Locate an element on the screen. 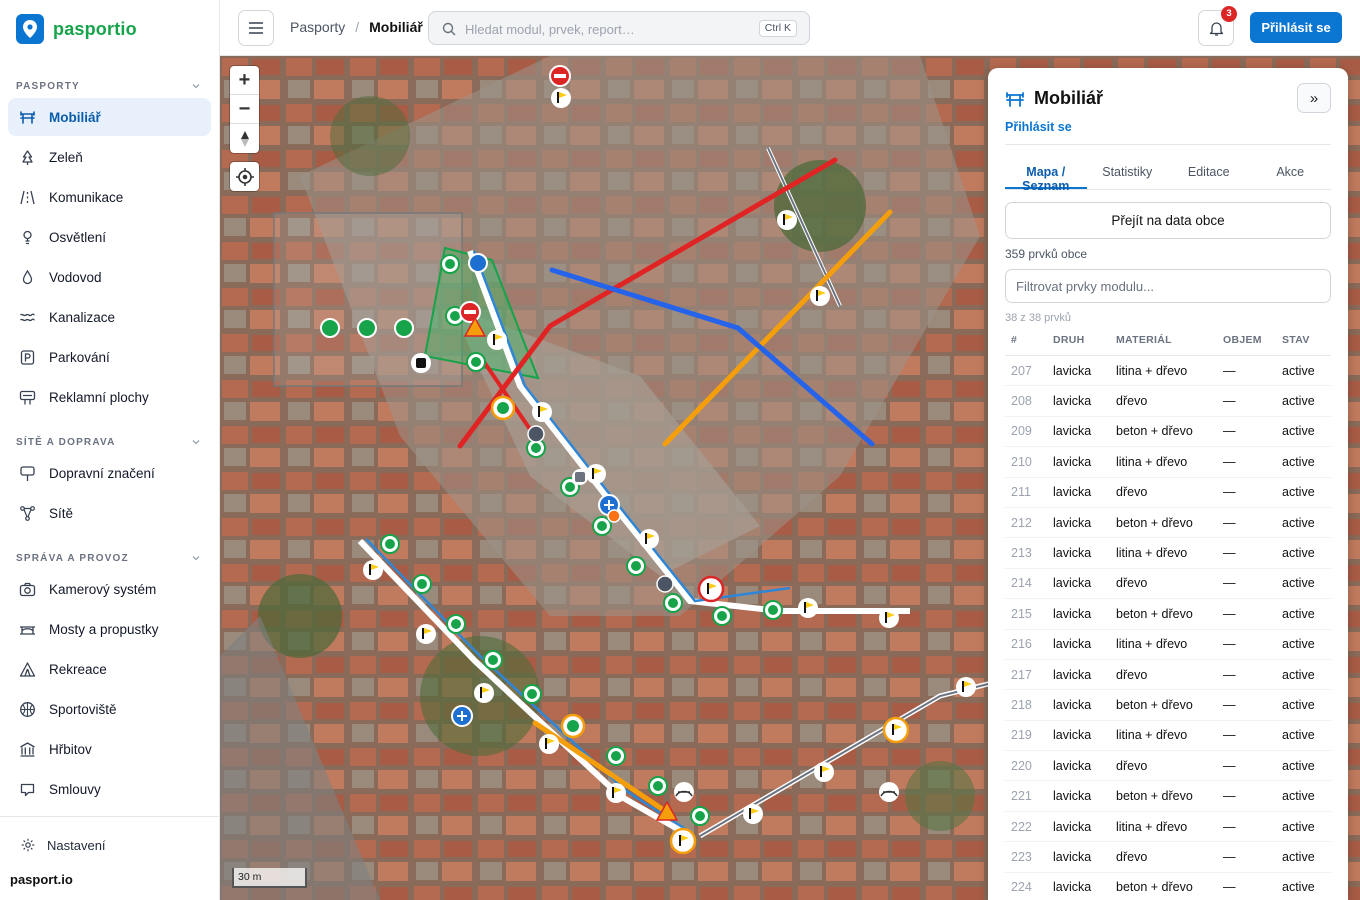 Image resolution: width=1360 pixels, height=900 pixels. table-cell: 223 is located at coordinates (1021, 856).